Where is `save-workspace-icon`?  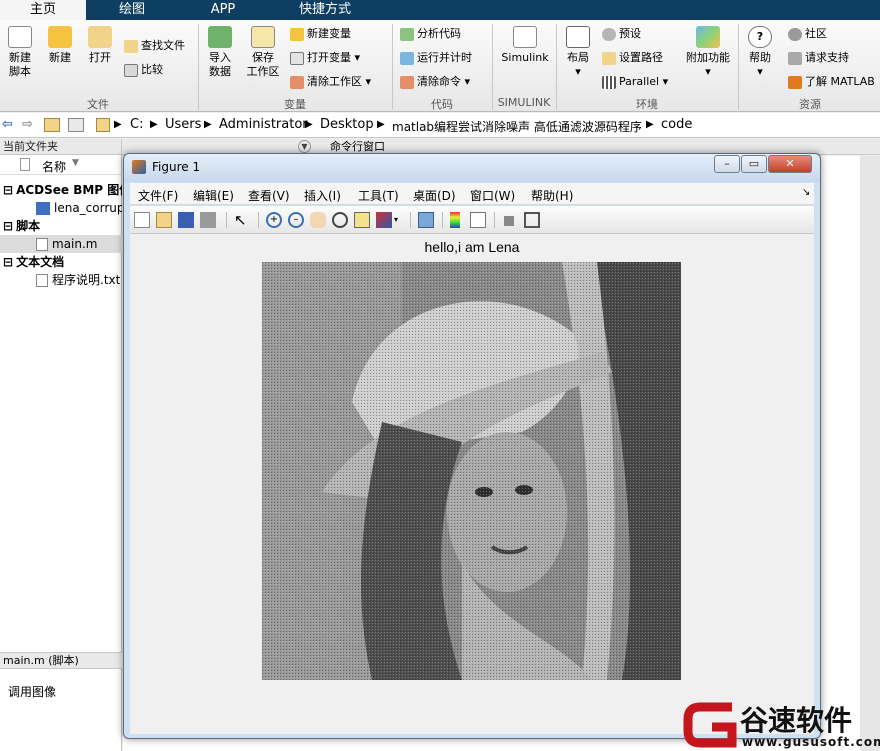 save-workspace-icon is located at coordinates (263, 37).